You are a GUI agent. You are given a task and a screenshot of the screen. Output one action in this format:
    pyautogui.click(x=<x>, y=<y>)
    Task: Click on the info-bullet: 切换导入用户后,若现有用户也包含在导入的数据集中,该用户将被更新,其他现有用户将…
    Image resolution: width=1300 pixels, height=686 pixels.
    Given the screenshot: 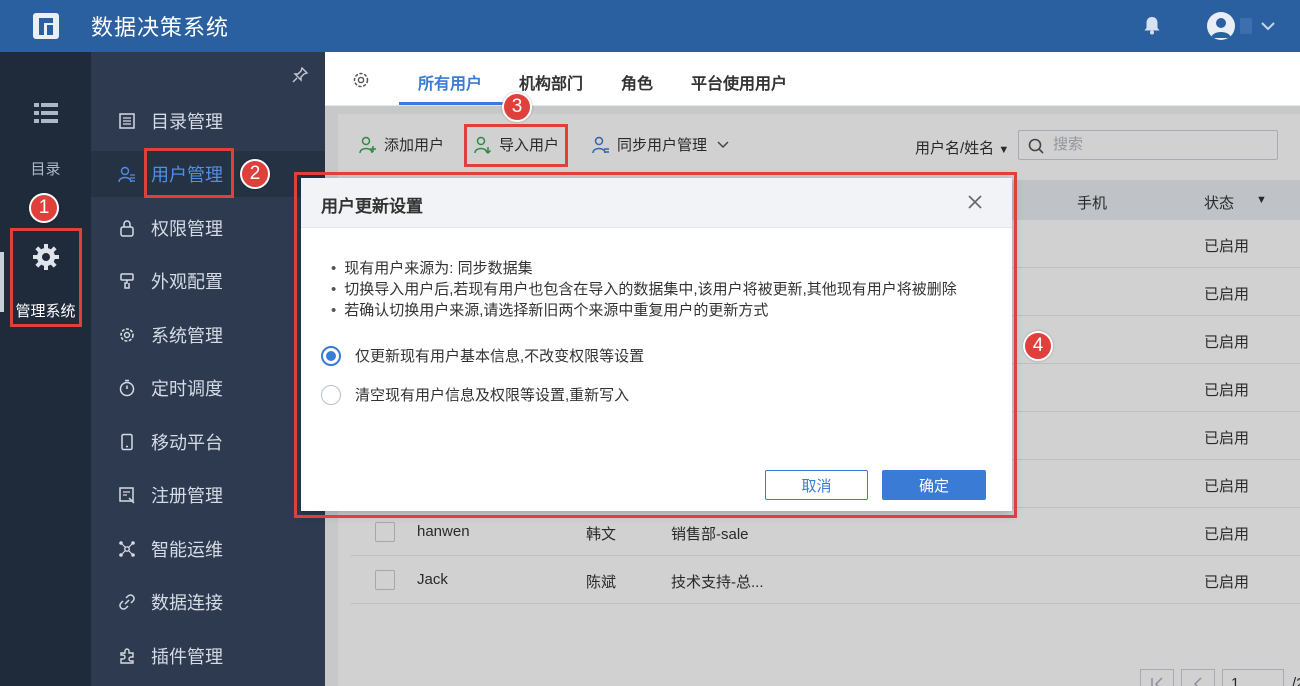 What is the action you would take?
    pyautogui.click(x=644, y=289)
    